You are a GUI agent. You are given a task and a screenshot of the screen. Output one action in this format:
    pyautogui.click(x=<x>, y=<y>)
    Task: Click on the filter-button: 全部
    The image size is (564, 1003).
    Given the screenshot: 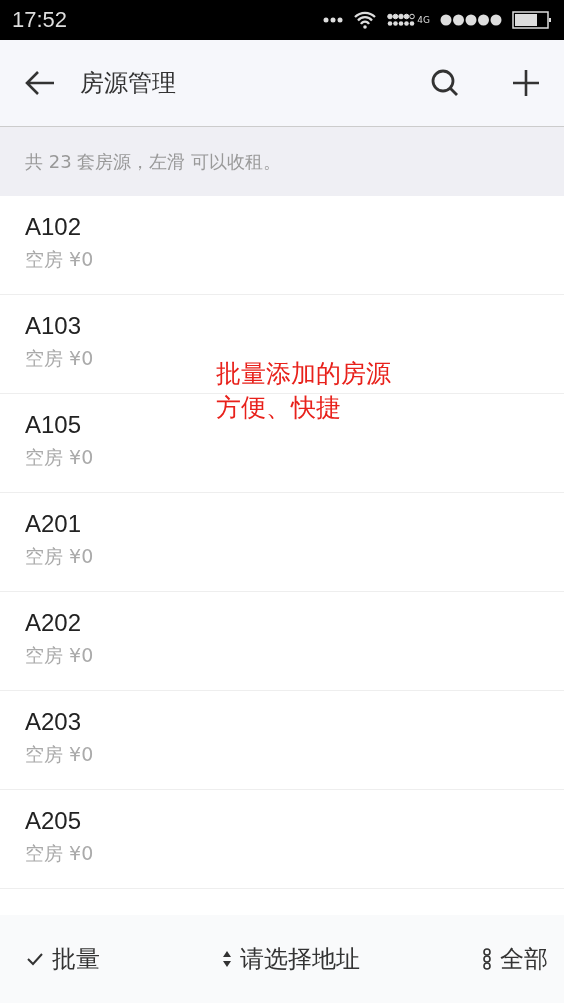 What is the action you would take?
    pyautogui.click(x=515, y=959)
    